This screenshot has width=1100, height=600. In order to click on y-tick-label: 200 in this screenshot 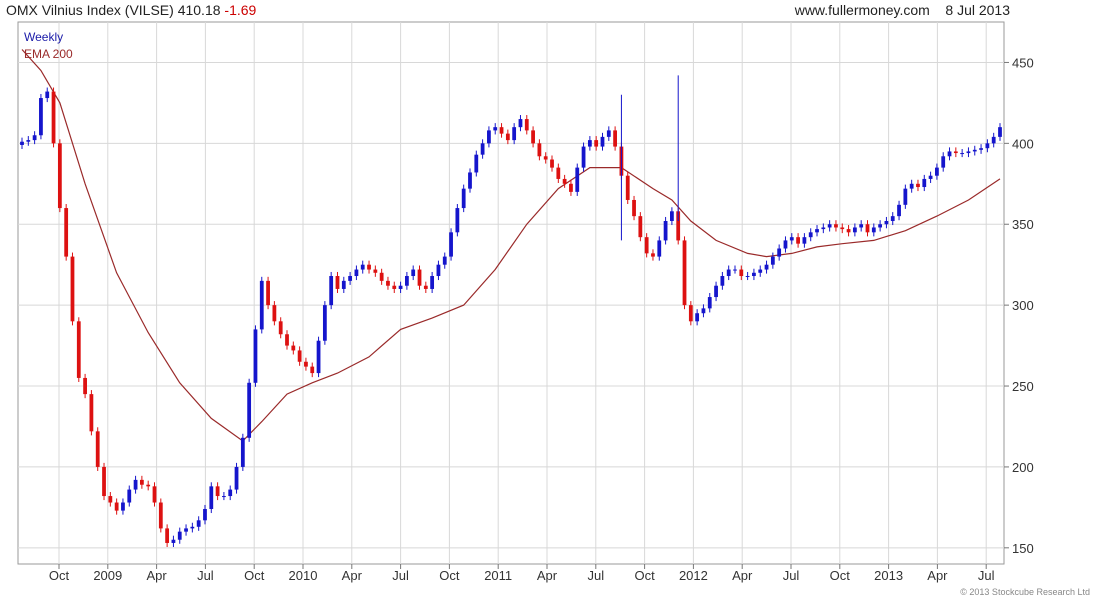, I will do `click(1023, 467)`.